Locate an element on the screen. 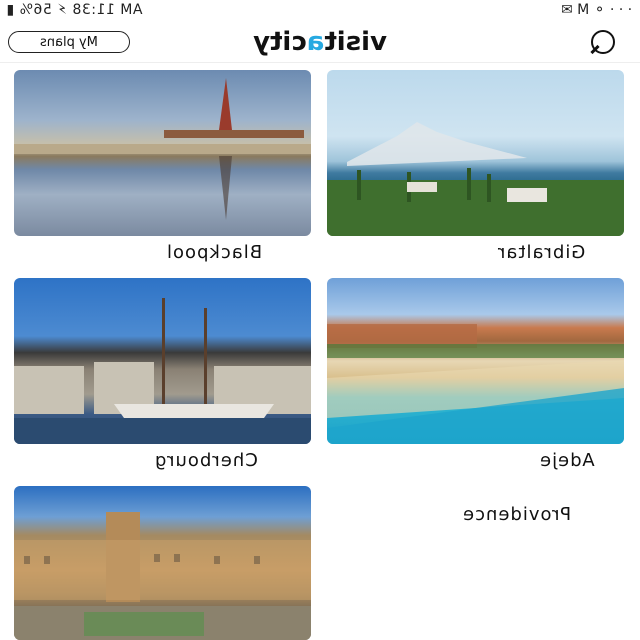 The width and height of the screenshot is (640, 640). city-card-providence: Providence is located at coordinates (475, 515).